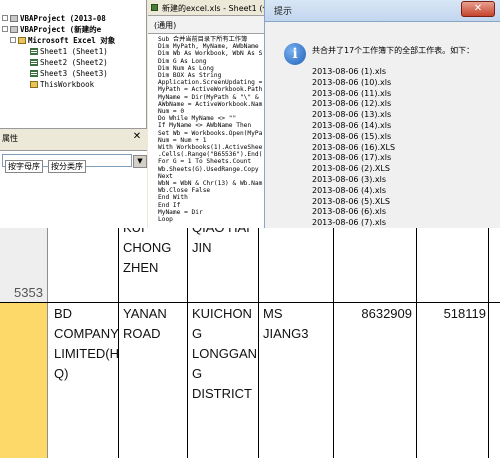  What do you see at coordinates (352, 158) in the screenshot?
I see `file-list-item: 2013-08-06 (17).xls` at bounding box center [352, 158].